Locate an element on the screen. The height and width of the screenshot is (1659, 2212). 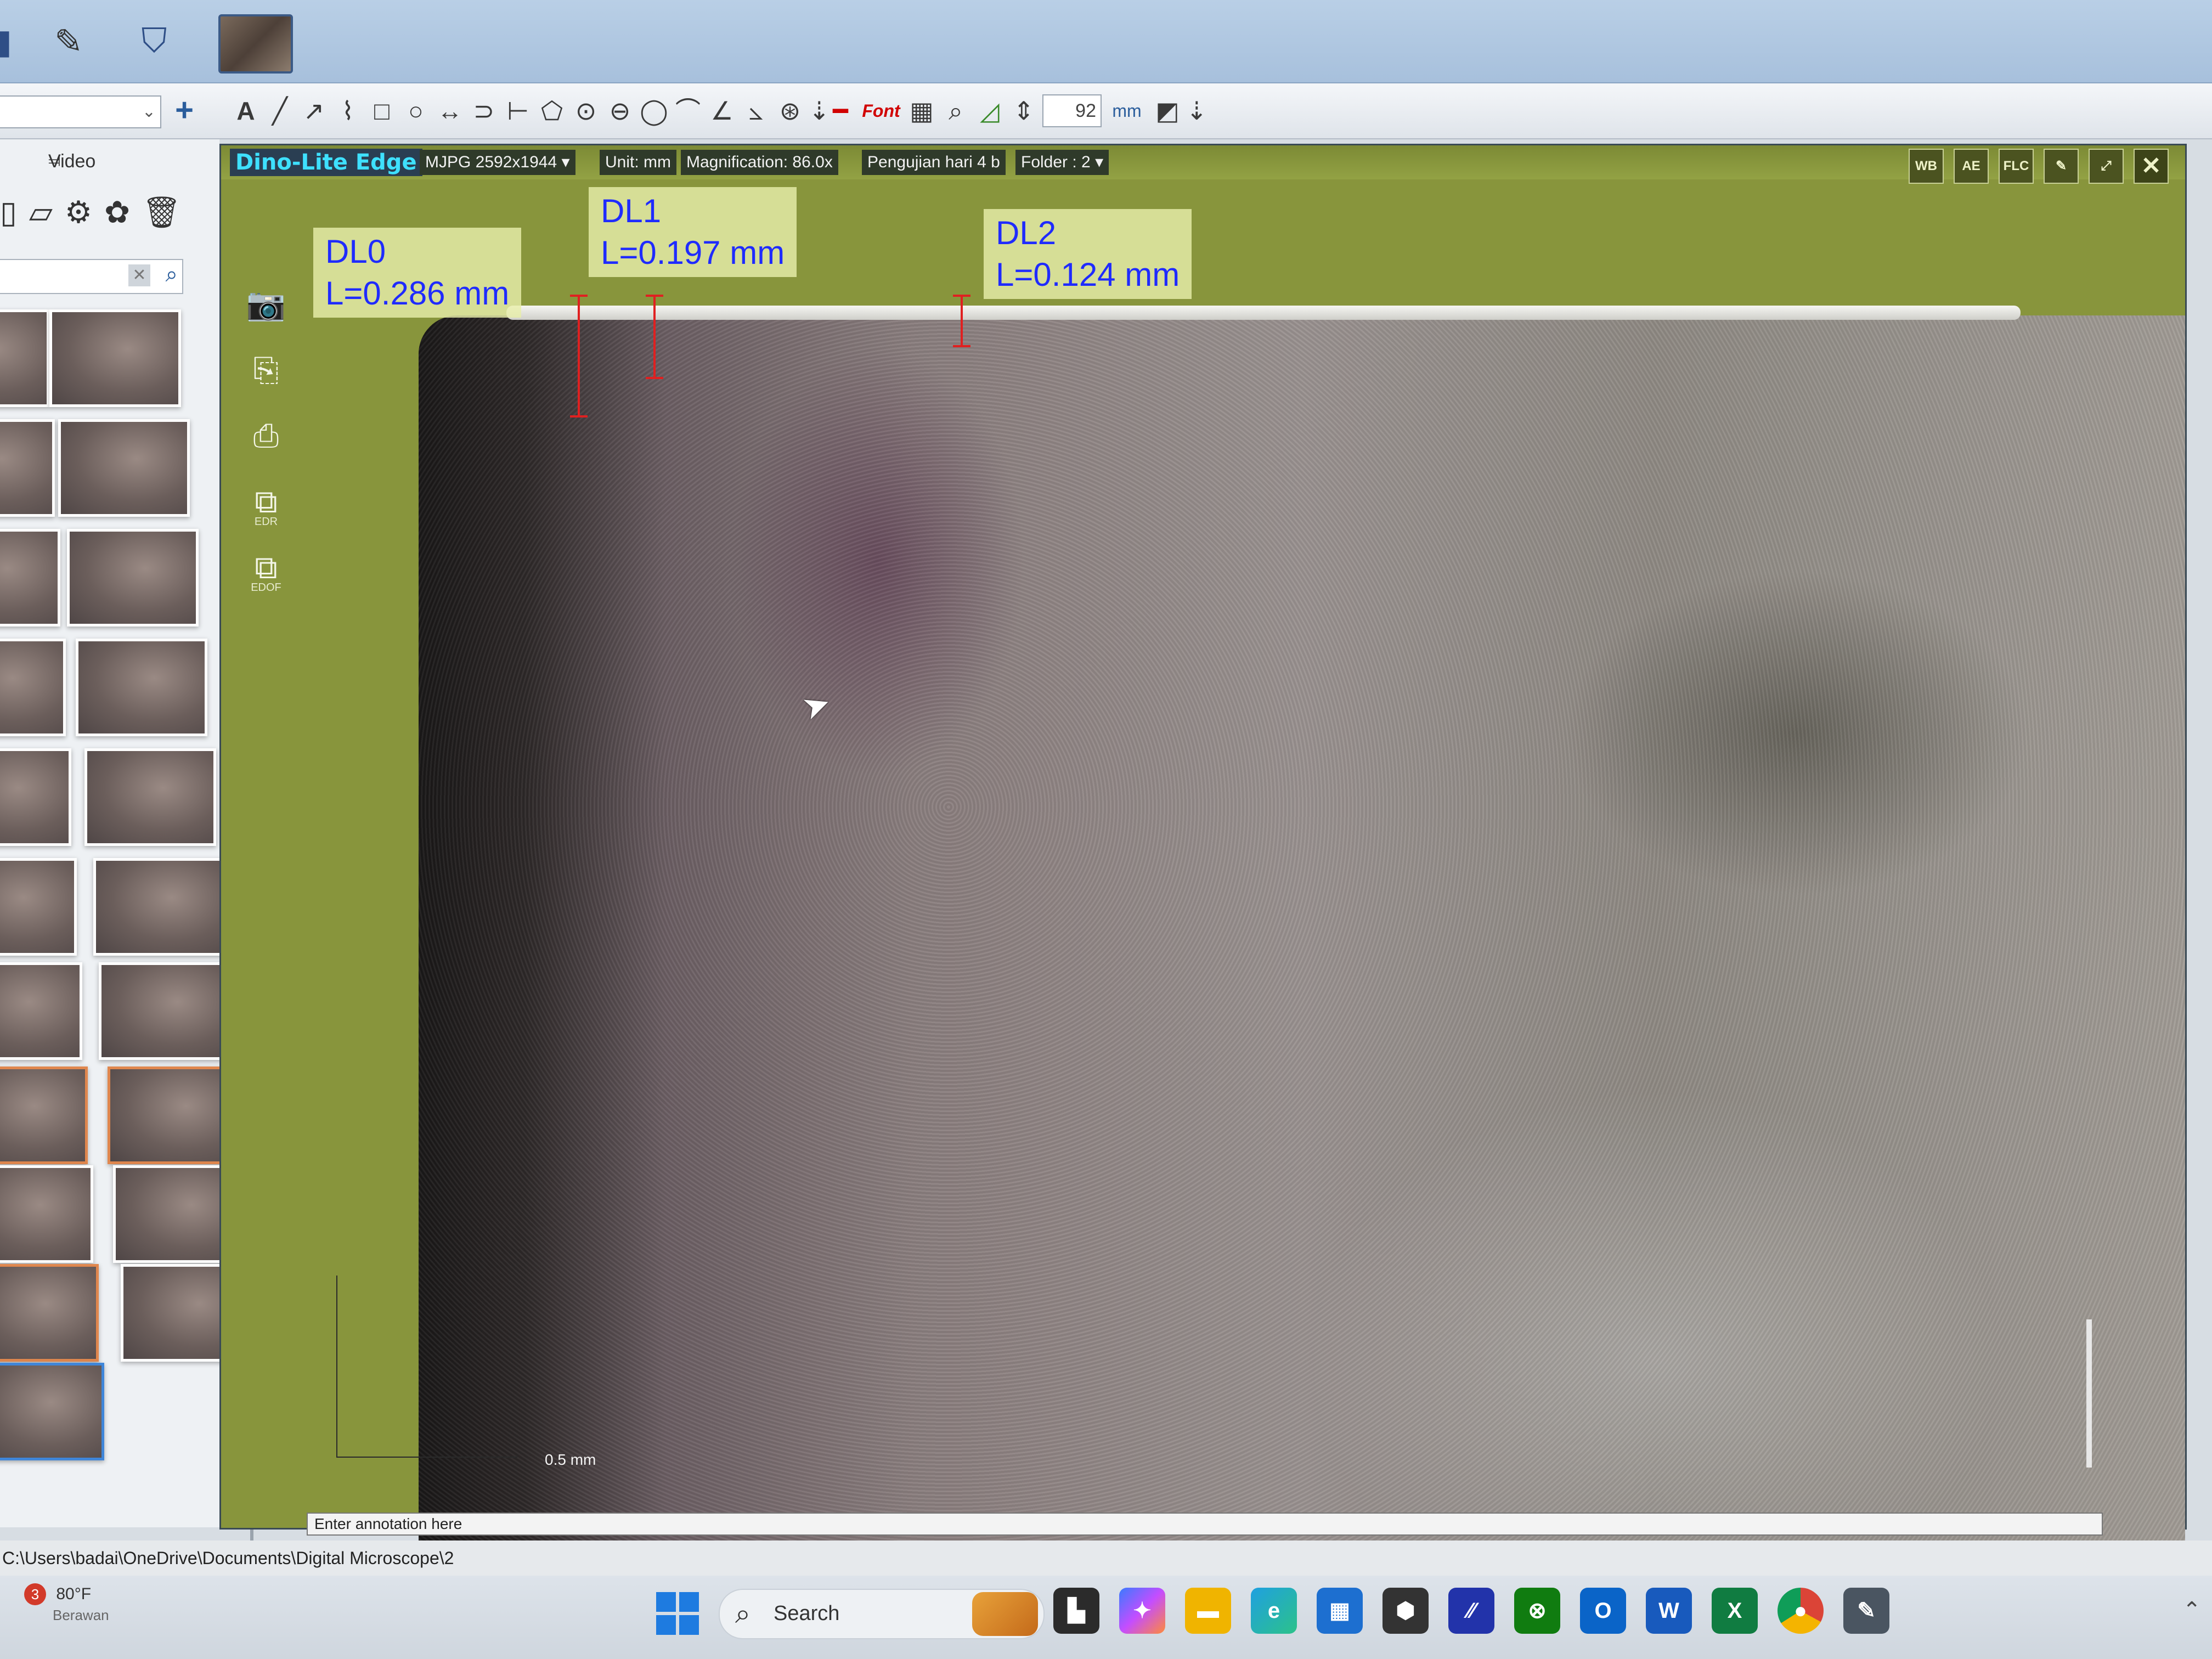
thumbnail-selected is located at coordinates (52, 1411).